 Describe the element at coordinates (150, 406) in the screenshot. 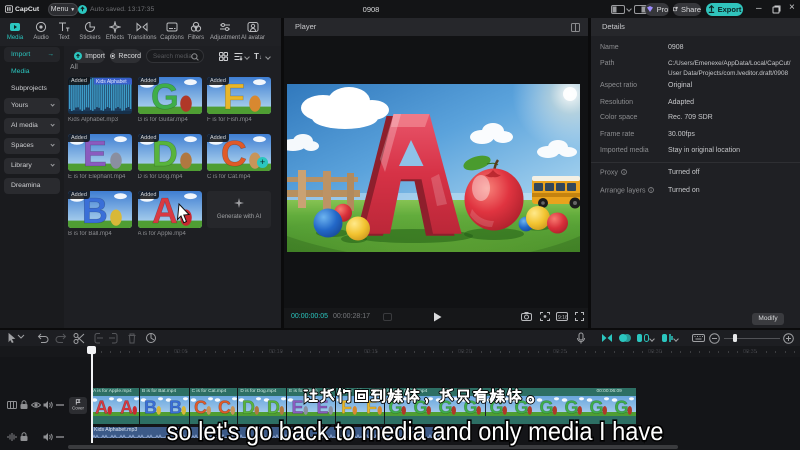

I see `svg-text: B` at that location.